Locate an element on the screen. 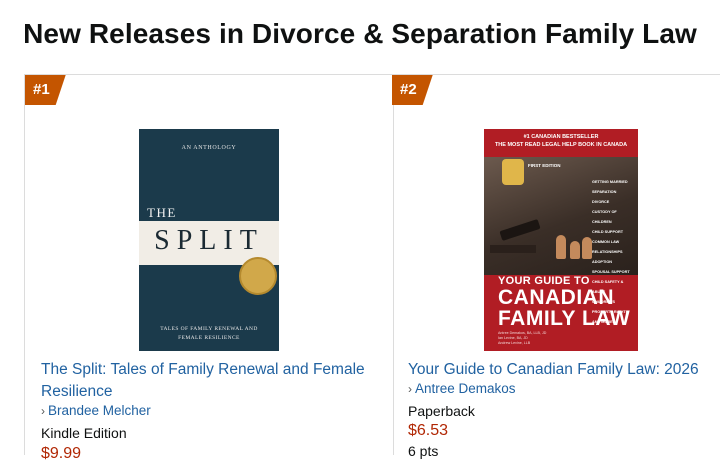  format-label: Kindle Edition is located at coordinates (84, 433).